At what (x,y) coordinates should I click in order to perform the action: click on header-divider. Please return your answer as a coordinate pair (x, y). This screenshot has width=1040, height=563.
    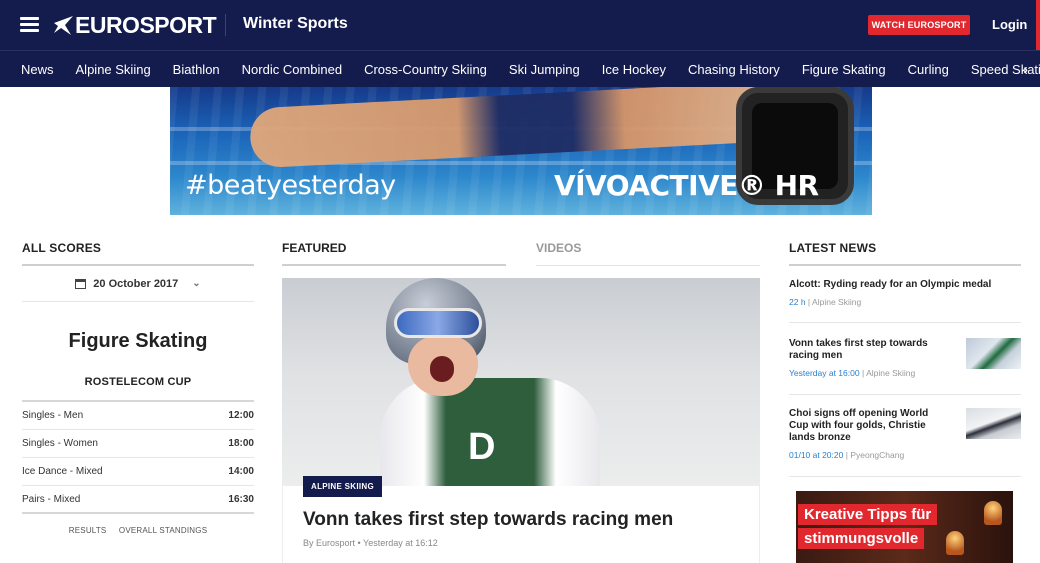
    Looking at the image, I should click on (225, 25).